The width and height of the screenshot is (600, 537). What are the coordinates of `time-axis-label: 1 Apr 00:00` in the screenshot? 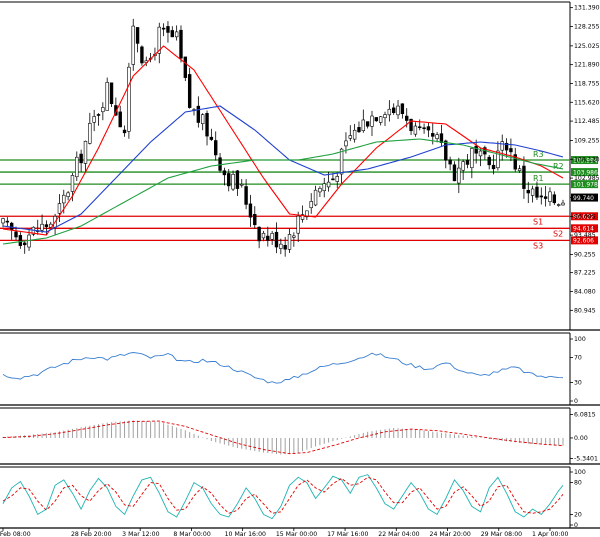 It's located at (550, 534).